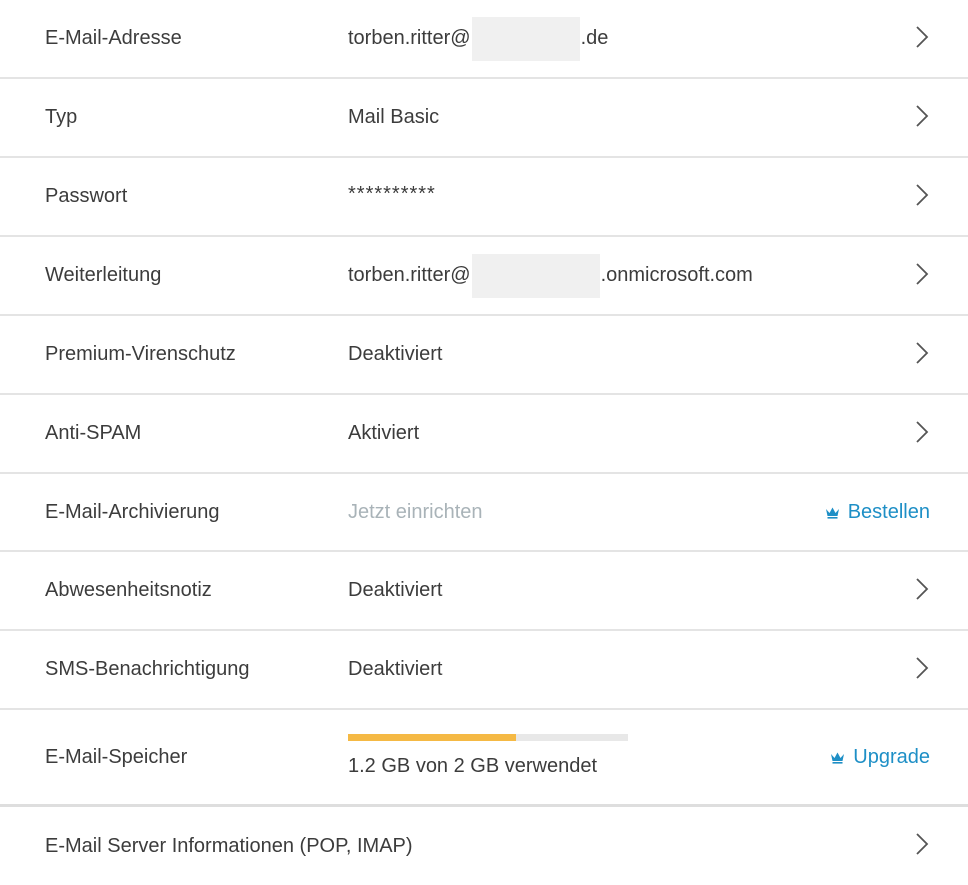 The image size is (968, 885). What do you see at coordinates (484, 197) in the screenshot?
I see `row-password: Passwort **********` at bounding box center [484, 197].